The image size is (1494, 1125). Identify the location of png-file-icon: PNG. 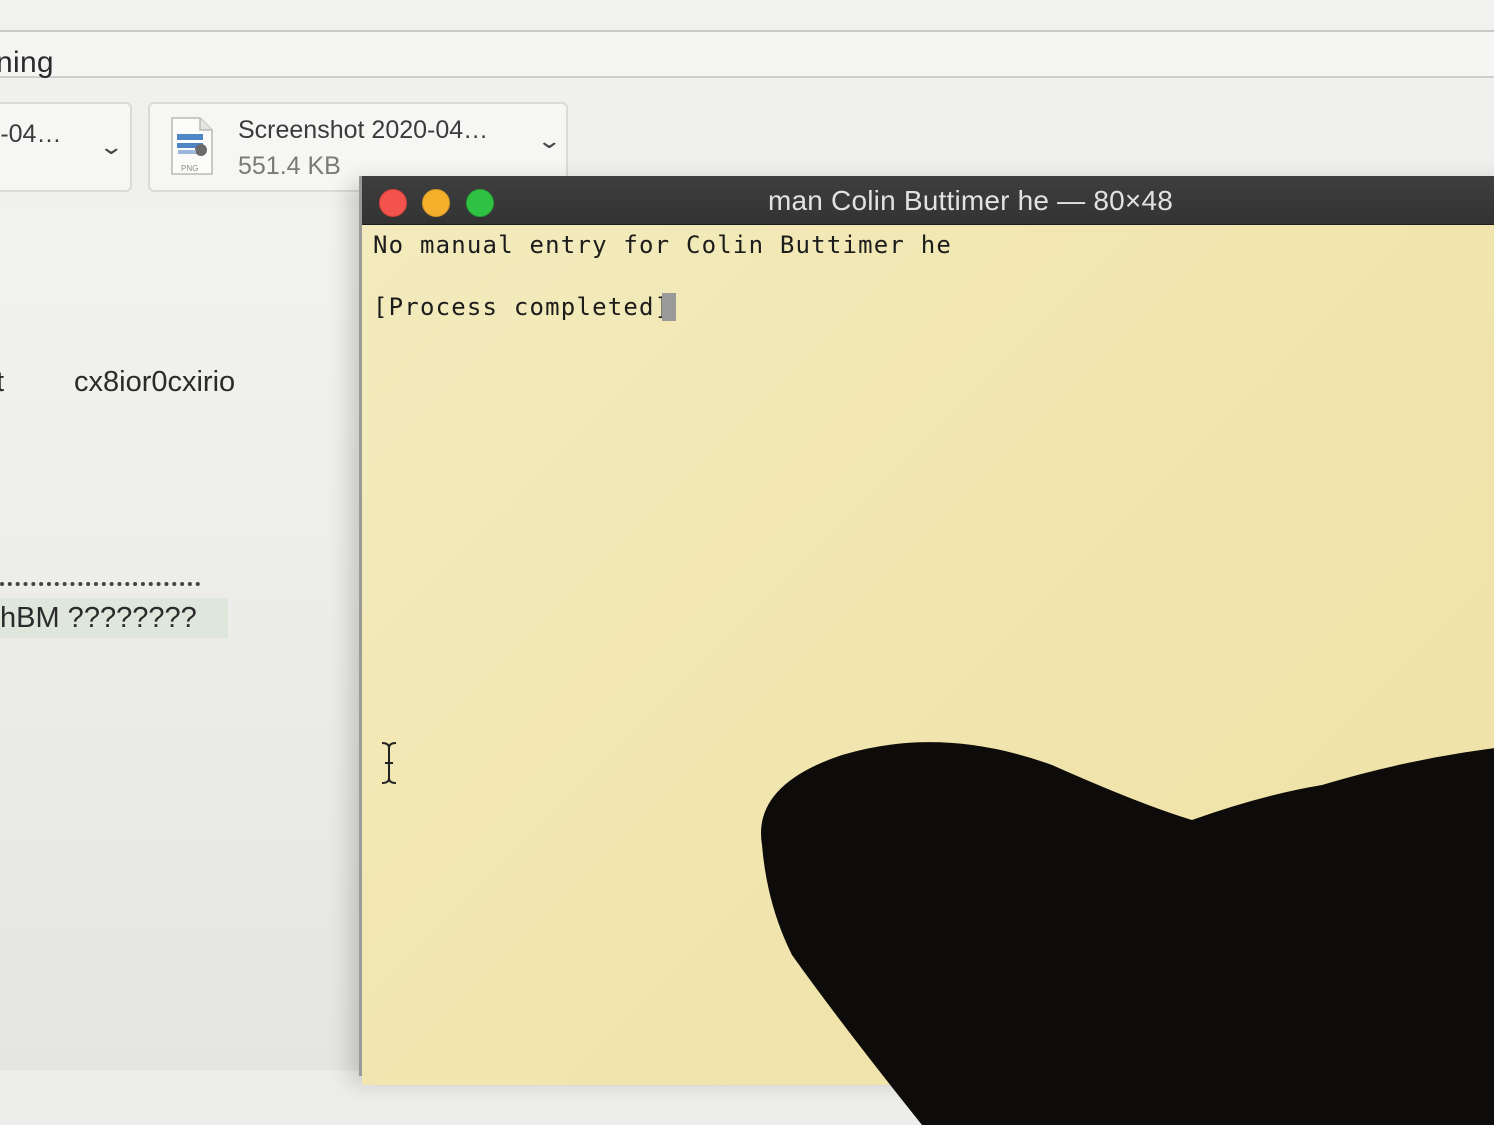
(192, 146).